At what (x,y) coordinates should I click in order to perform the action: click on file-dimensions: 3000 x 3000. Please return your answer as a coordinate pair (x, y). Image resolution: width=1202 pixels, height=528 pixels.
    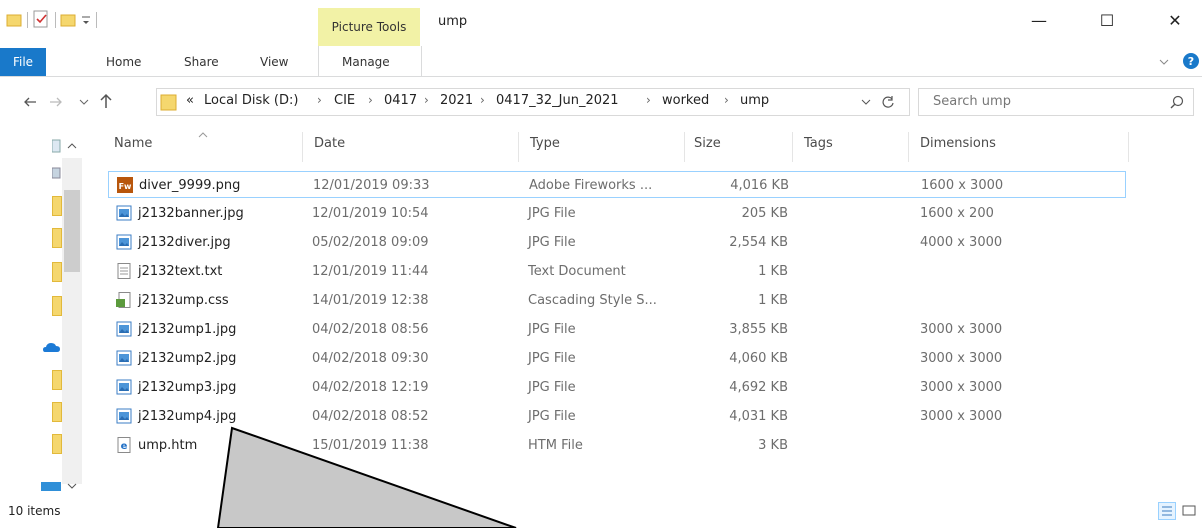
    Looking at the image, I should click on (961, 416).